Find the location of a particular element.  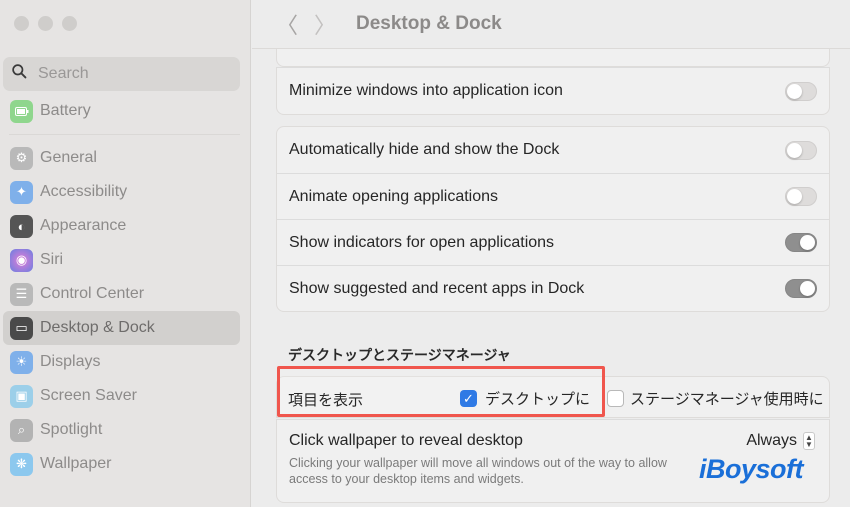

sidebar-item-label: Battery is located at coordinates (65, 110).